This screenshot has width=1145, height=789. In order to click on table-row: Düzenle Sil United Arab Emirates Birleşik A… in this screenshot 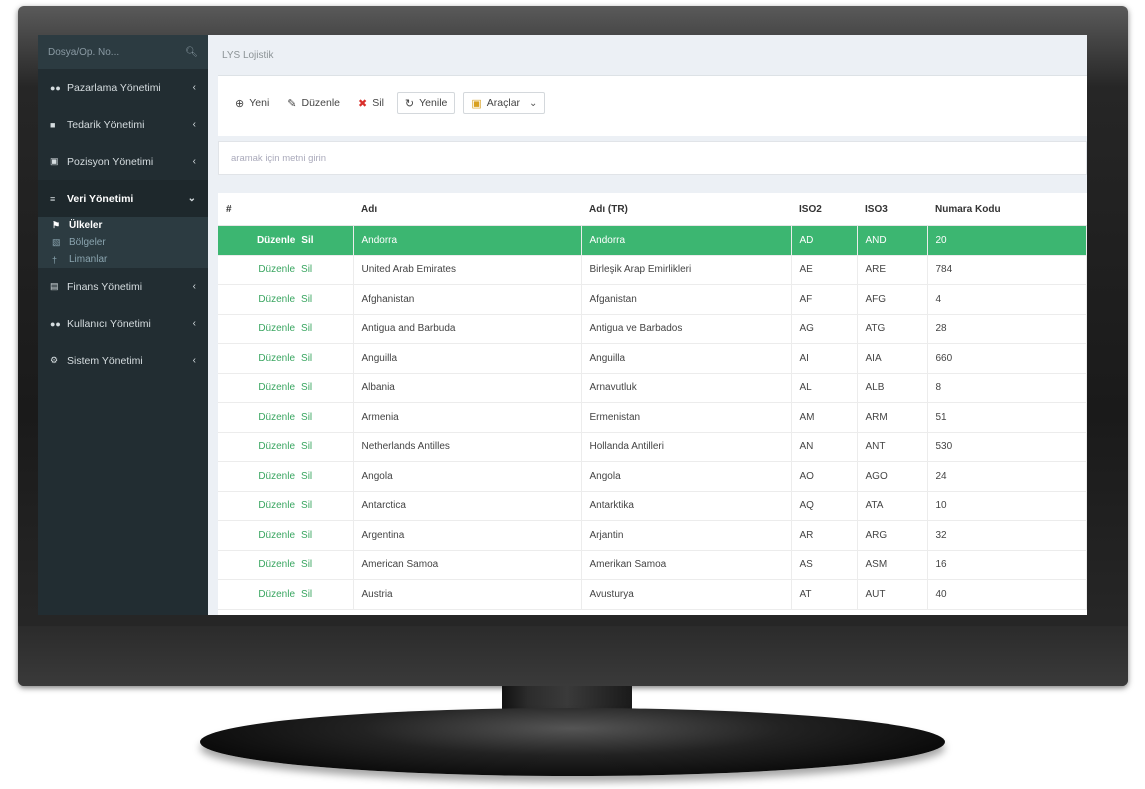, I will do `click(652, 270)`.